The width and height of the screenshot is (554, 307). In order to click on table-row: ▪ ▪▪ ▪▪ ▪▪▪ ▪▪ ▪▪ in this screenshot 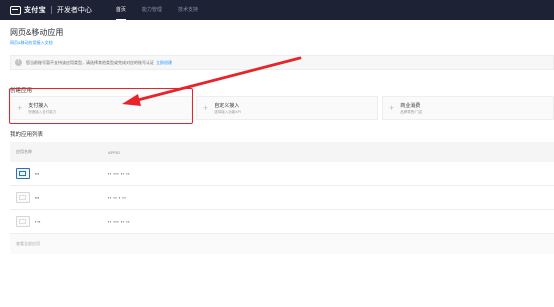, I will do `click(282, 222)`.